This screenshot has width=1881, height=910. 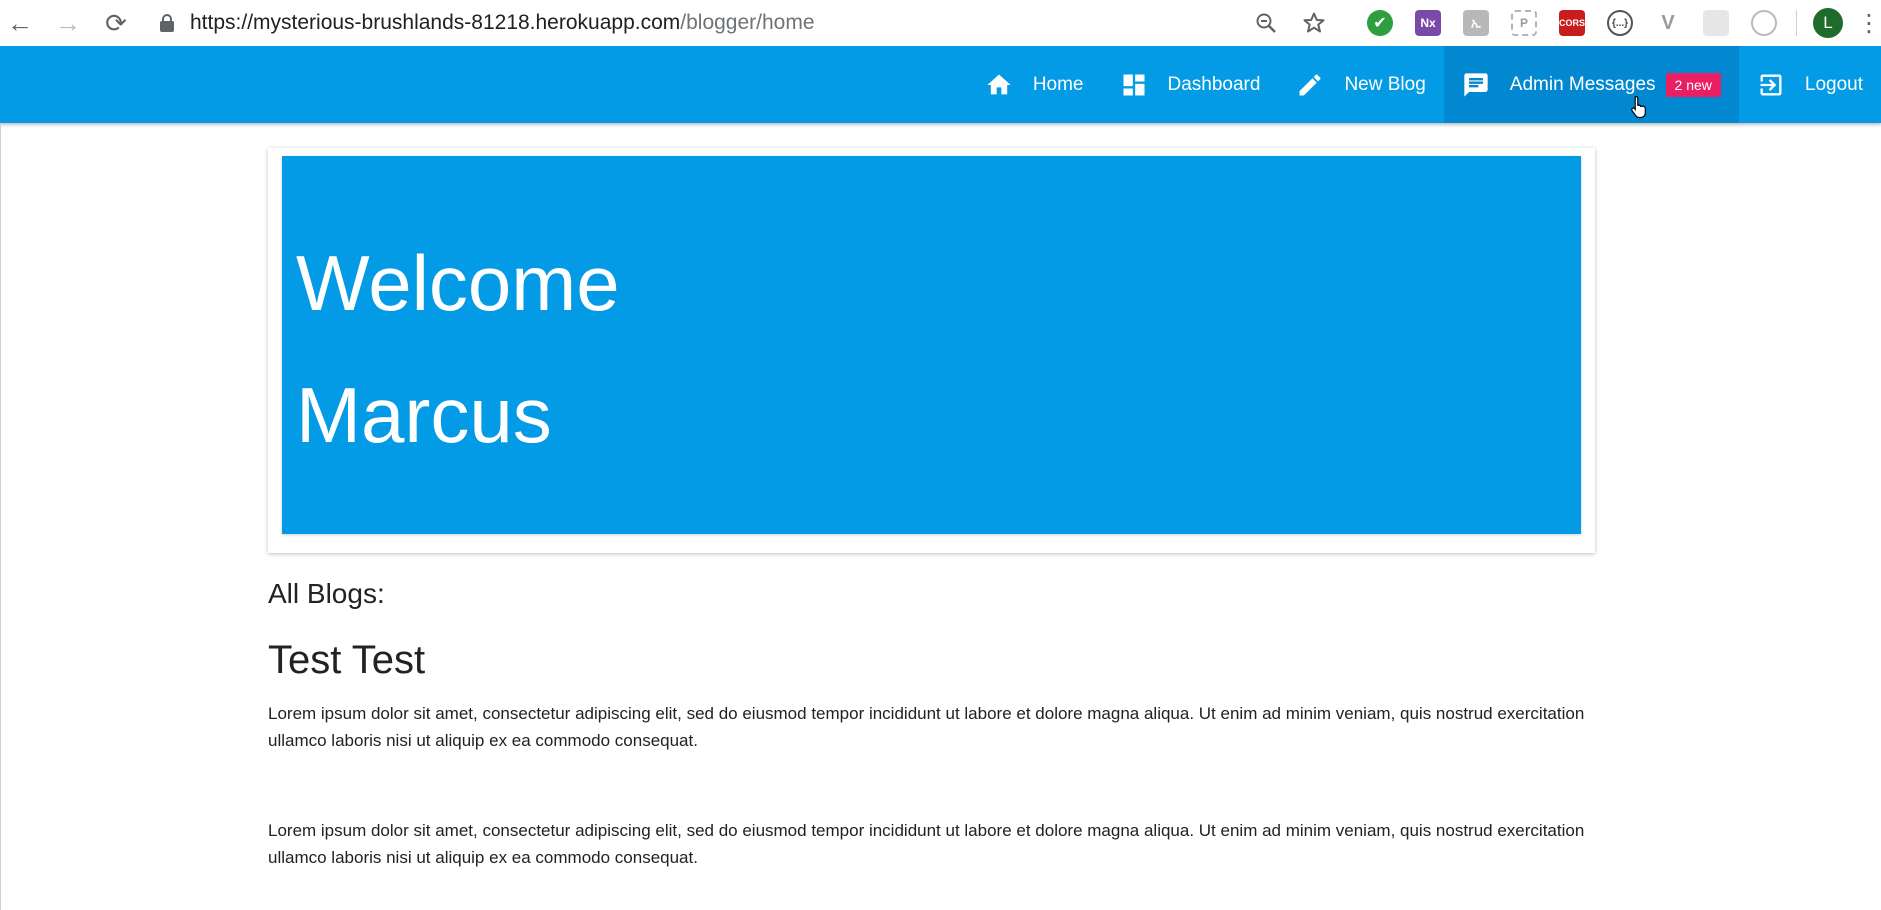 What do you see at coordinates (1668, 23) in the screenshot?
I see `vue-extension-icon: V` at bounding box center [1668, 23].